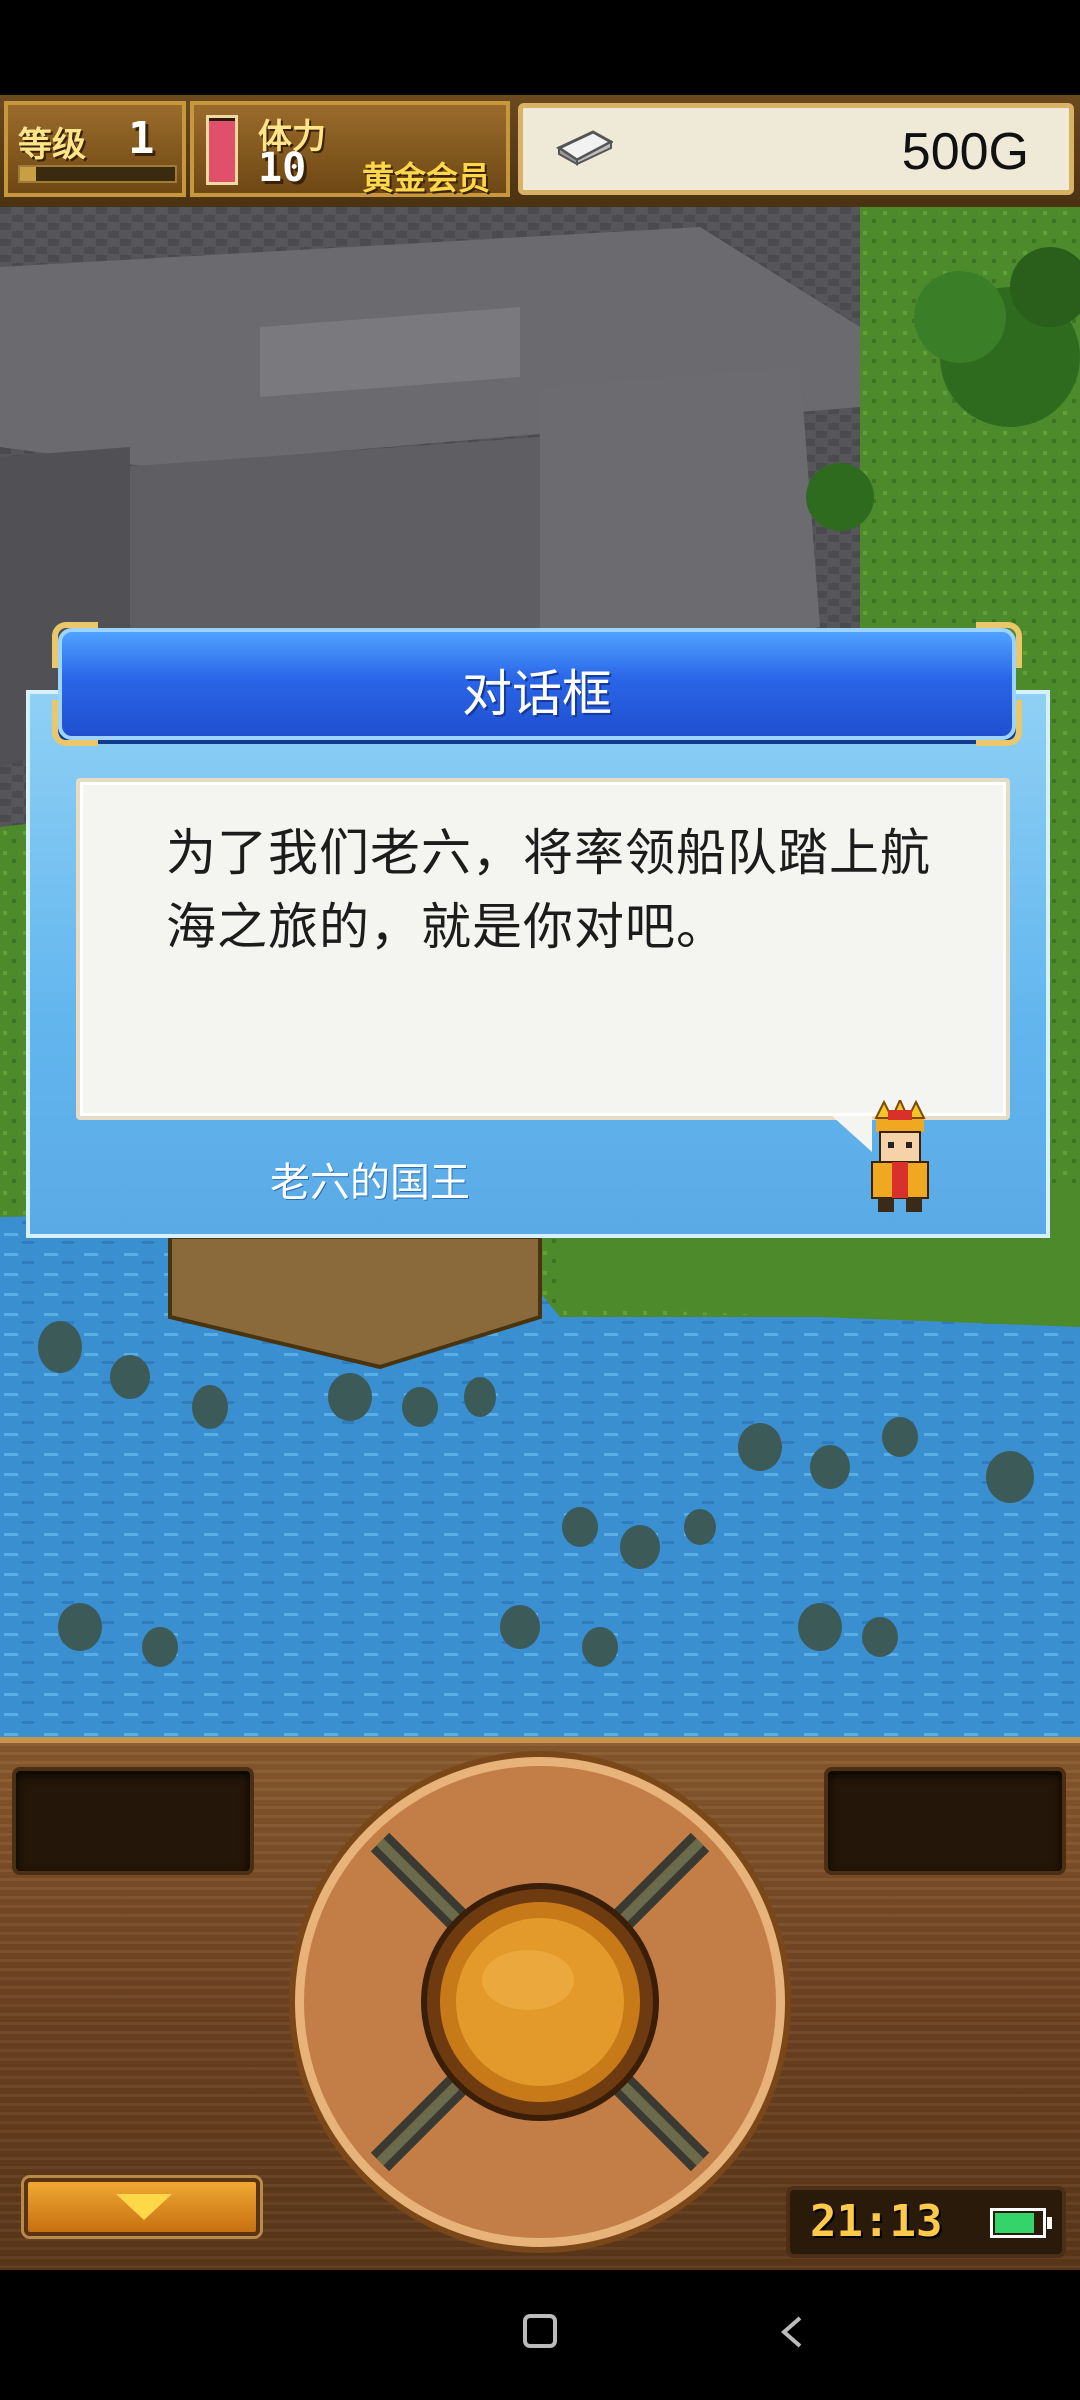  What do you see at coordinates (537, 694) in the screenshot?
I see `dialog-title: 对话框` at bounding box center [537, 694].